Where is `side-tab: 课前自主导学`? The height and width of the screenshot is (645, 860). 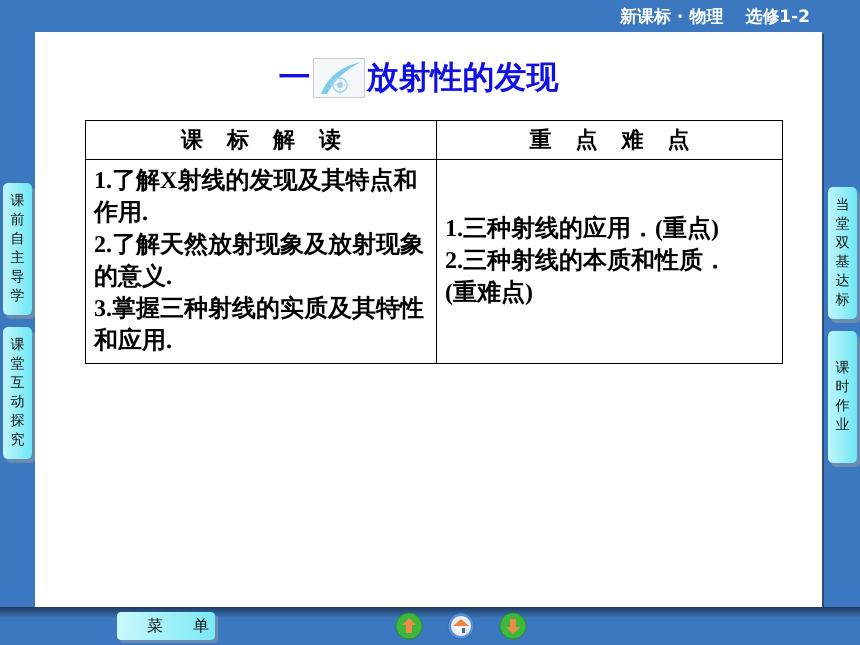
side-tab: 课前自主导学 is located at coordinates (17, 249).